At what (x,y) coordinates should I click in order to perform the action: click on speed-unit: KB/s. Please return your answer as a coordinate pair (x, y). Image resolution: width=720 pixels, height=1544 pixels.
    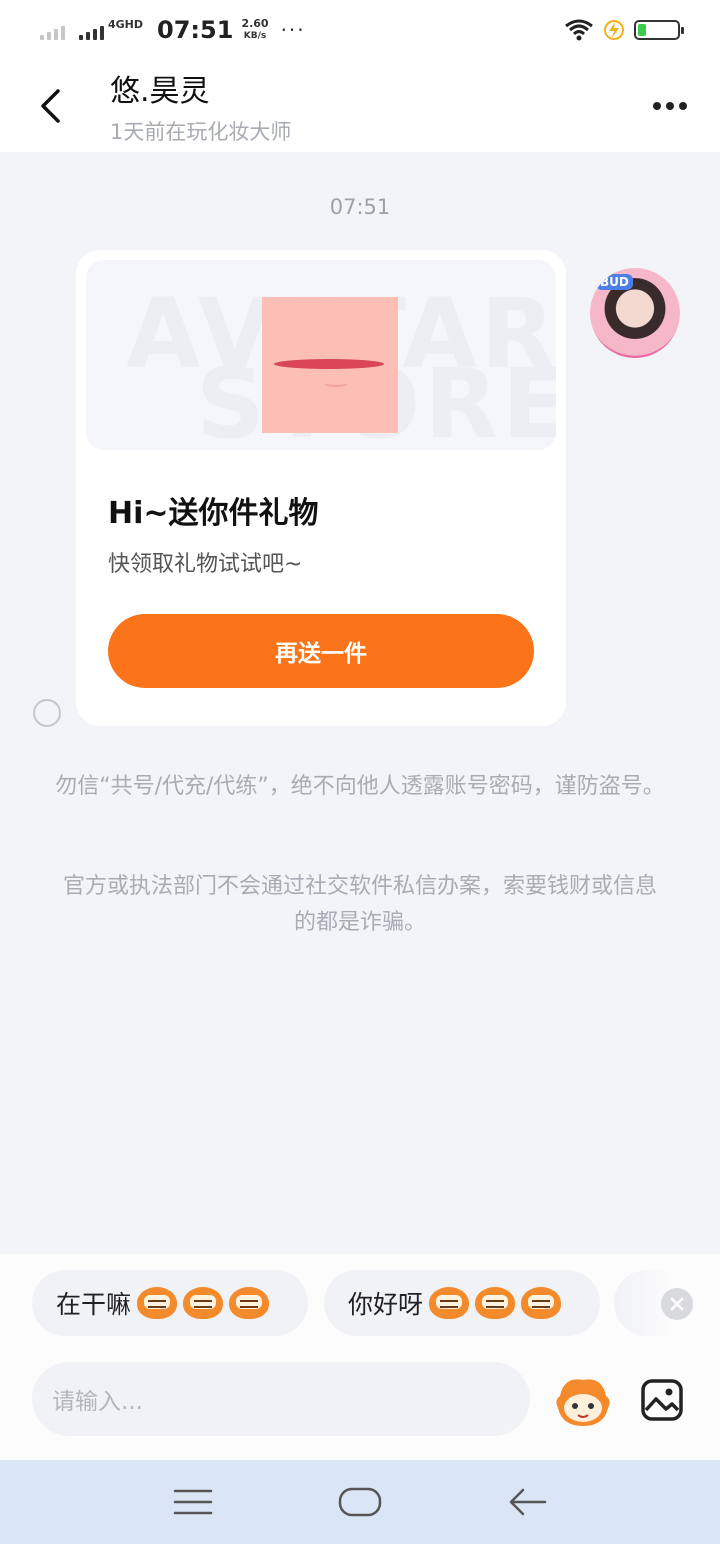
    Looking at the image, I should click on (255, 36).